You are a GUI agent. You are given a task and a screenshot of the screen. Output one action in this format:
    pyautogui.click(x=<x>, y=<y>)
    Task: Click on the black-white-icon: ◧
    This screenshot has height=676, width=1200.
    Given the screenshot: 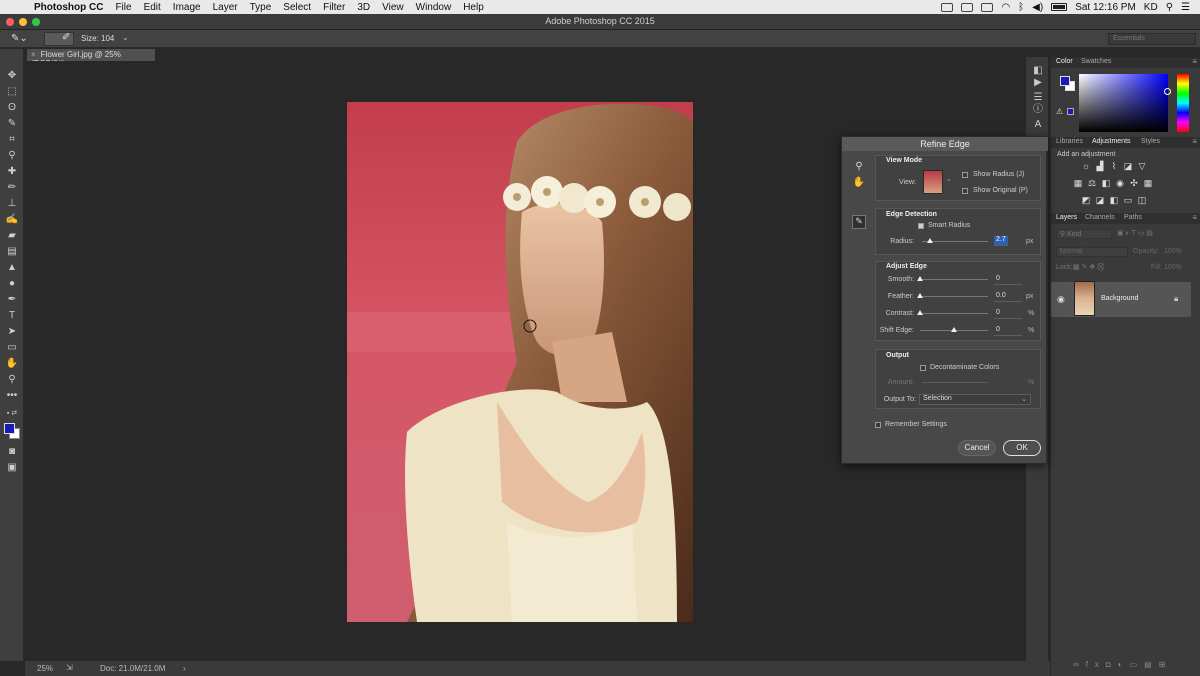 What is the action you would take?
    pyautogui.click(x=1106, y=183)
    